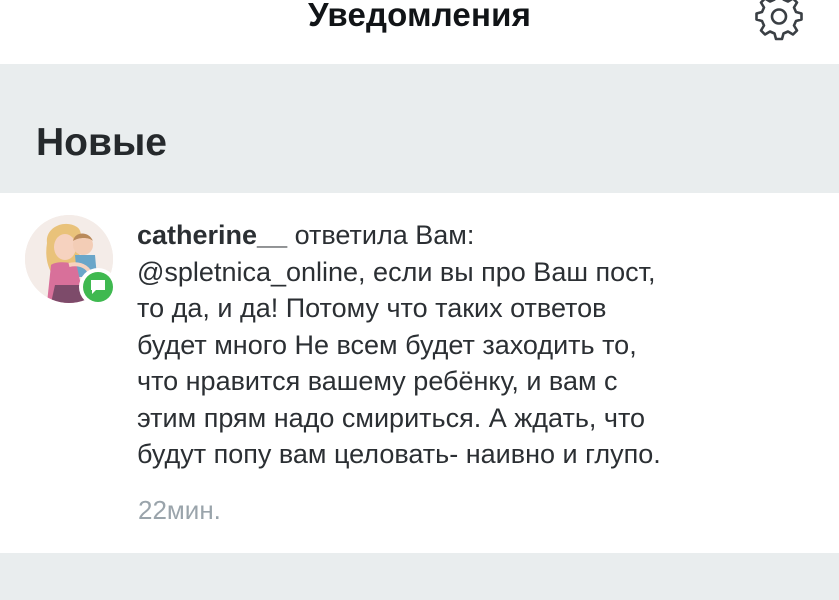 The image size is (839, 600). I want to click on message-line: что нравится вашему ребёнку, и вам с, so click(377, 381).